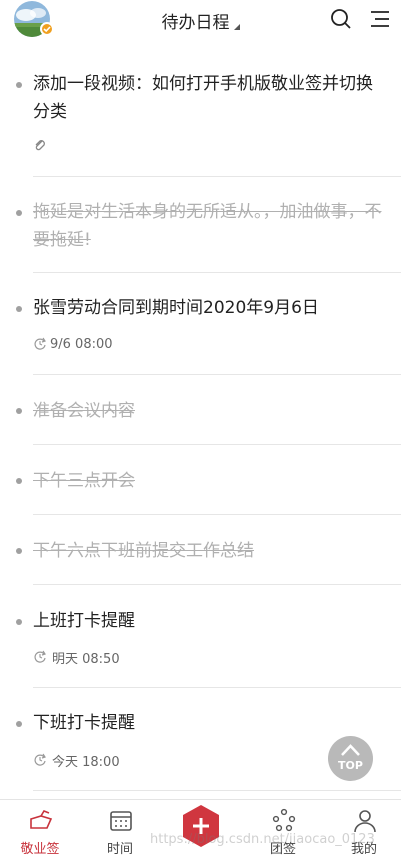 This screenshot has width=401, height=859. I want to click on nav-item-time: 时间, so click(120, 829).